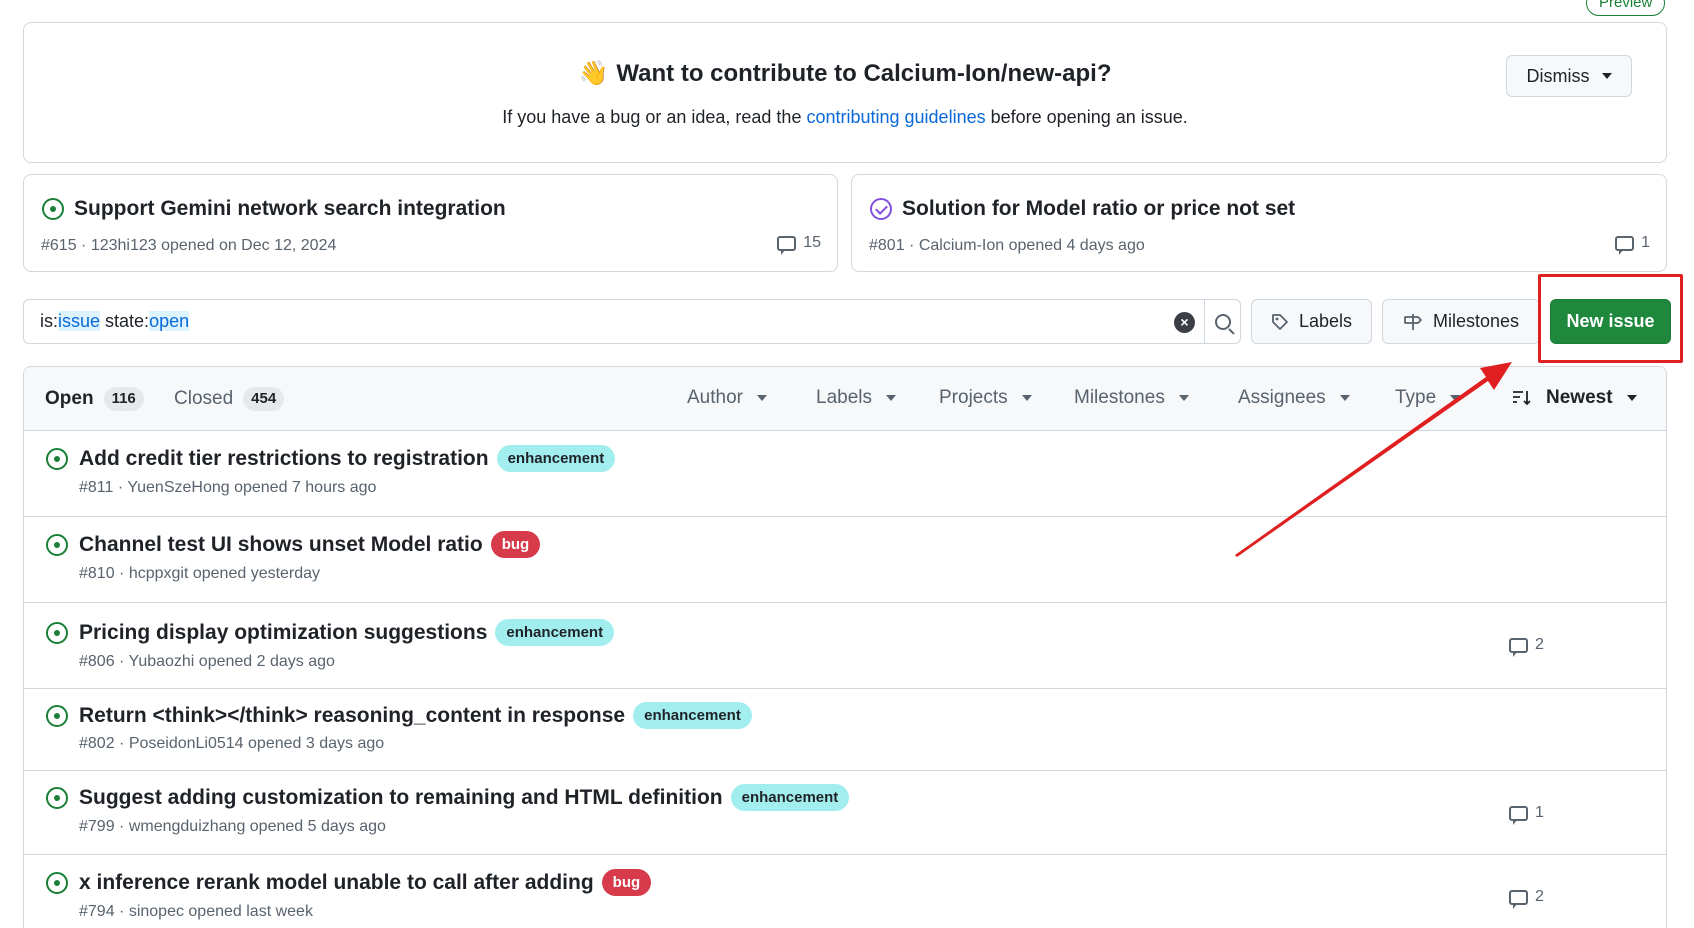  I want to click on waving-hand-icon: 👋, so click(593, 73).